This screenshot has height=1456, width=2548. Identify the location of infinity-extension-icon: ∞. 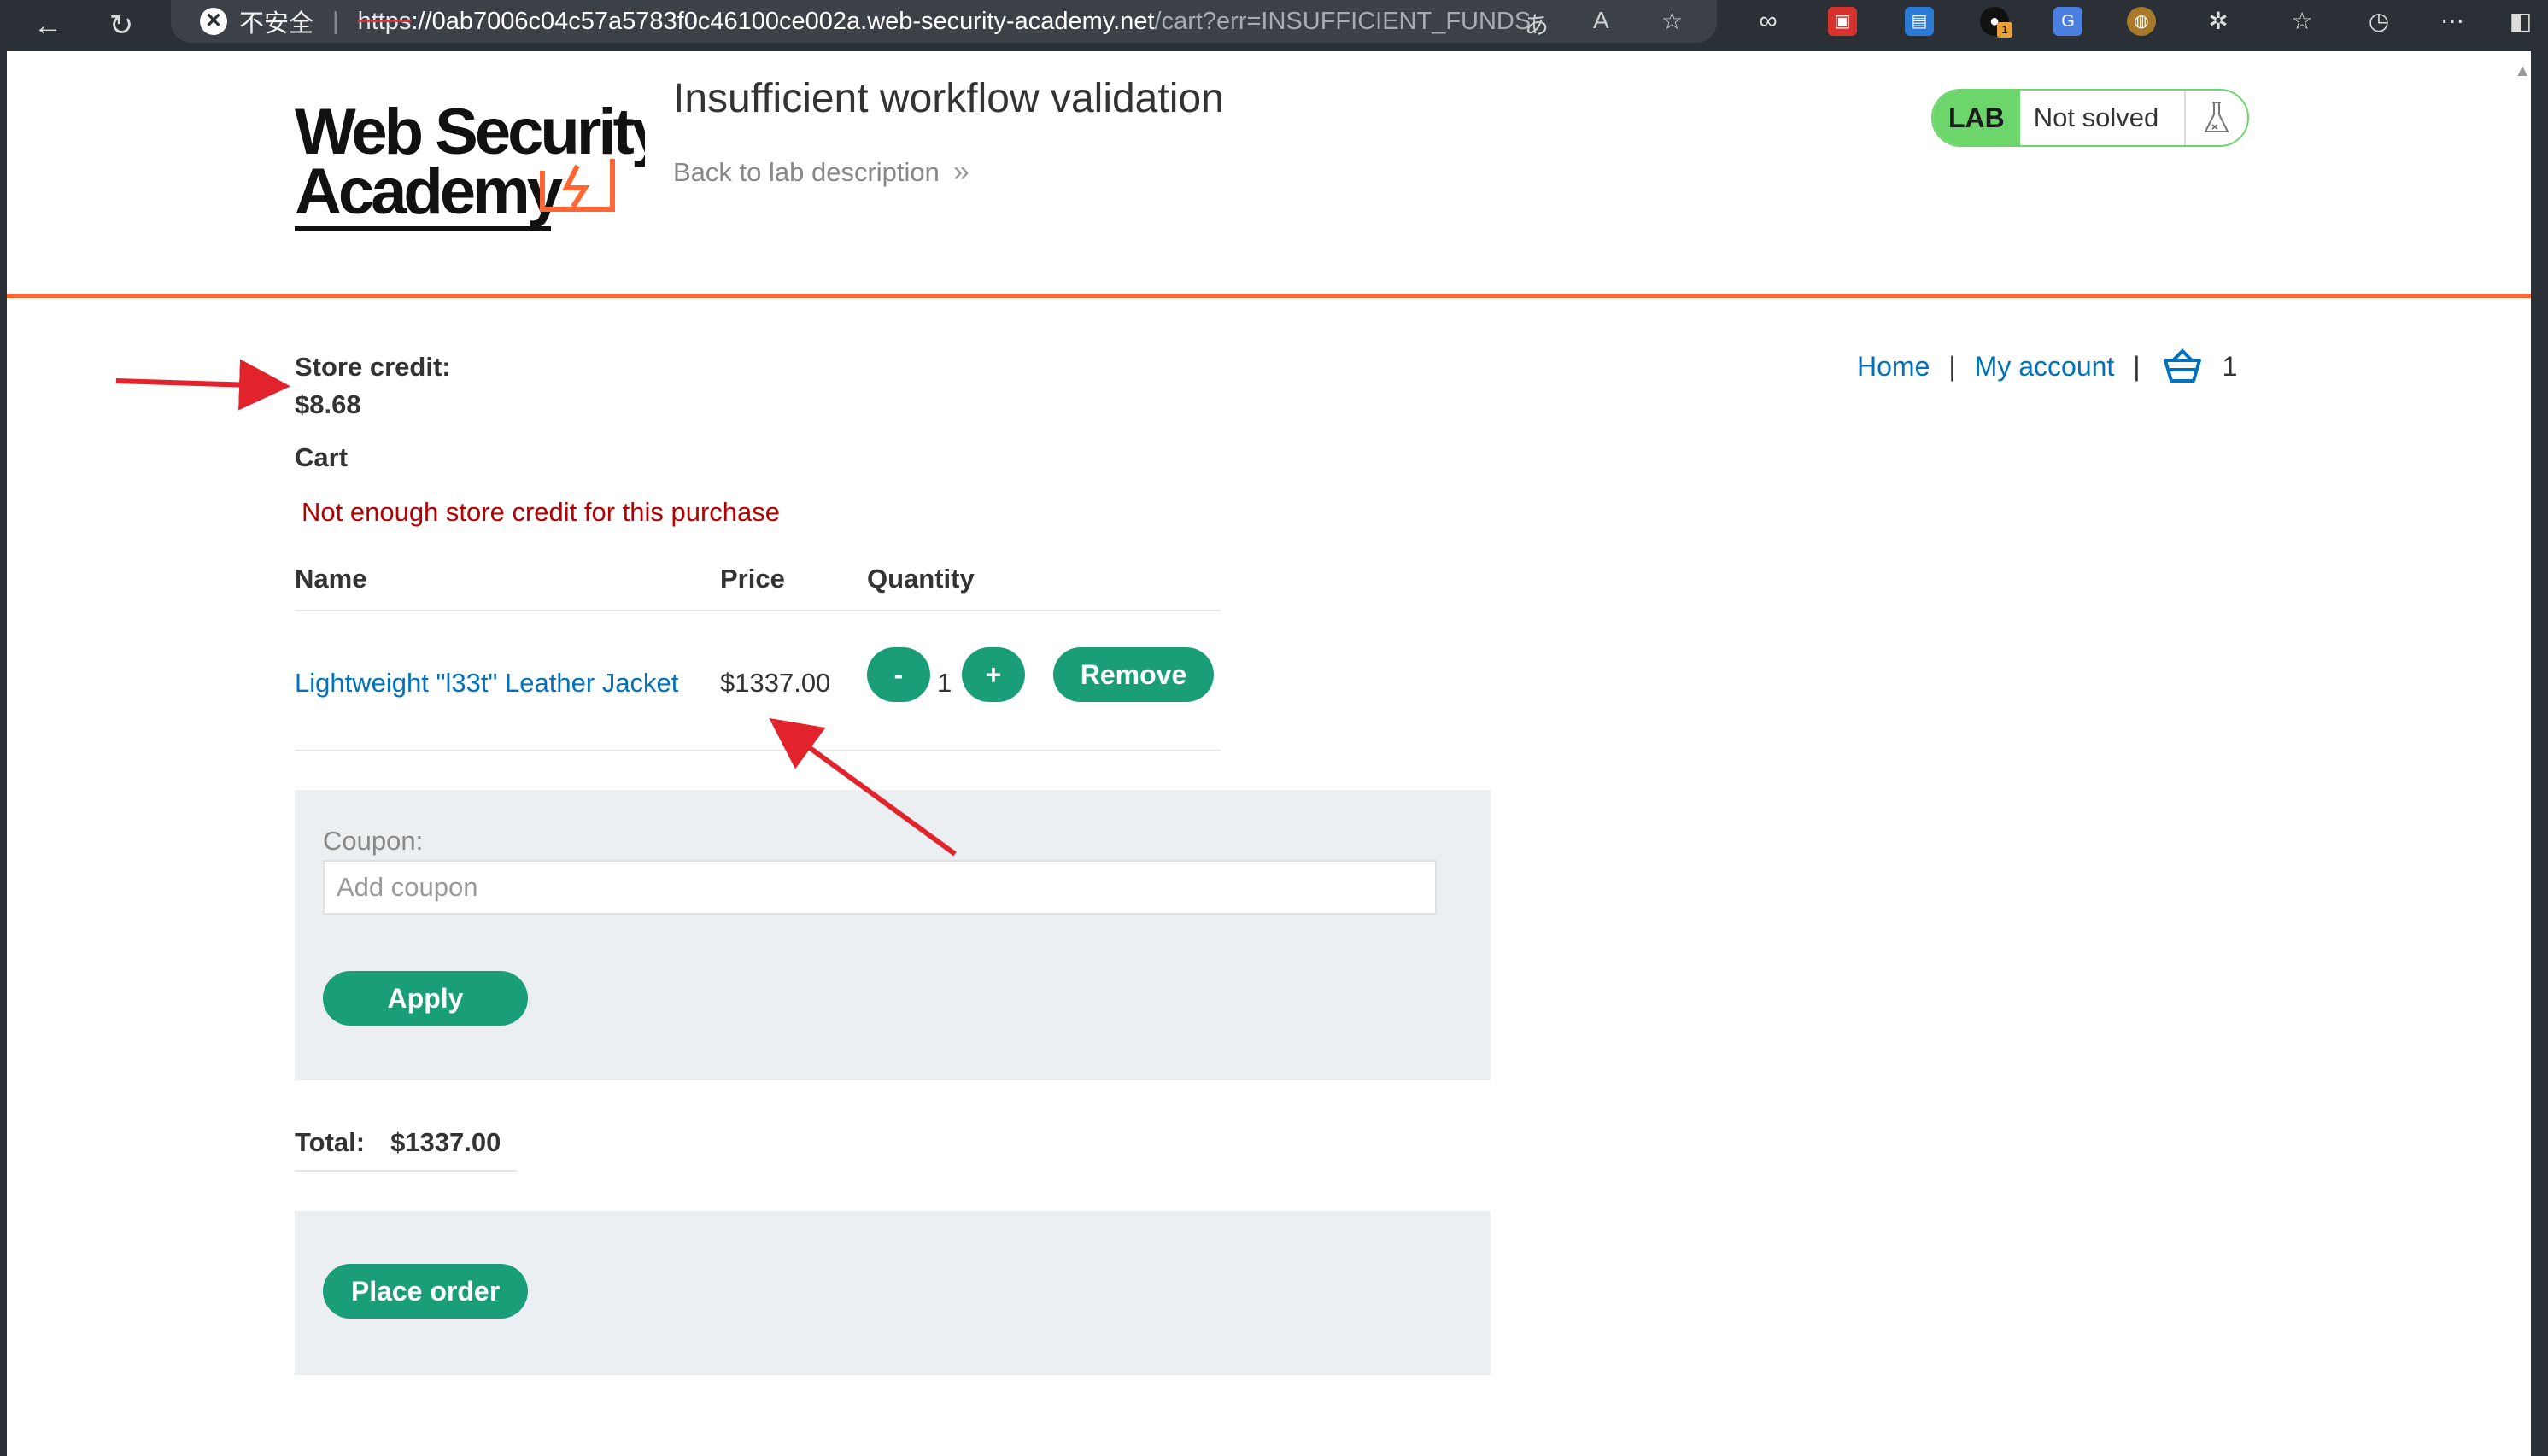
(1768, 22).